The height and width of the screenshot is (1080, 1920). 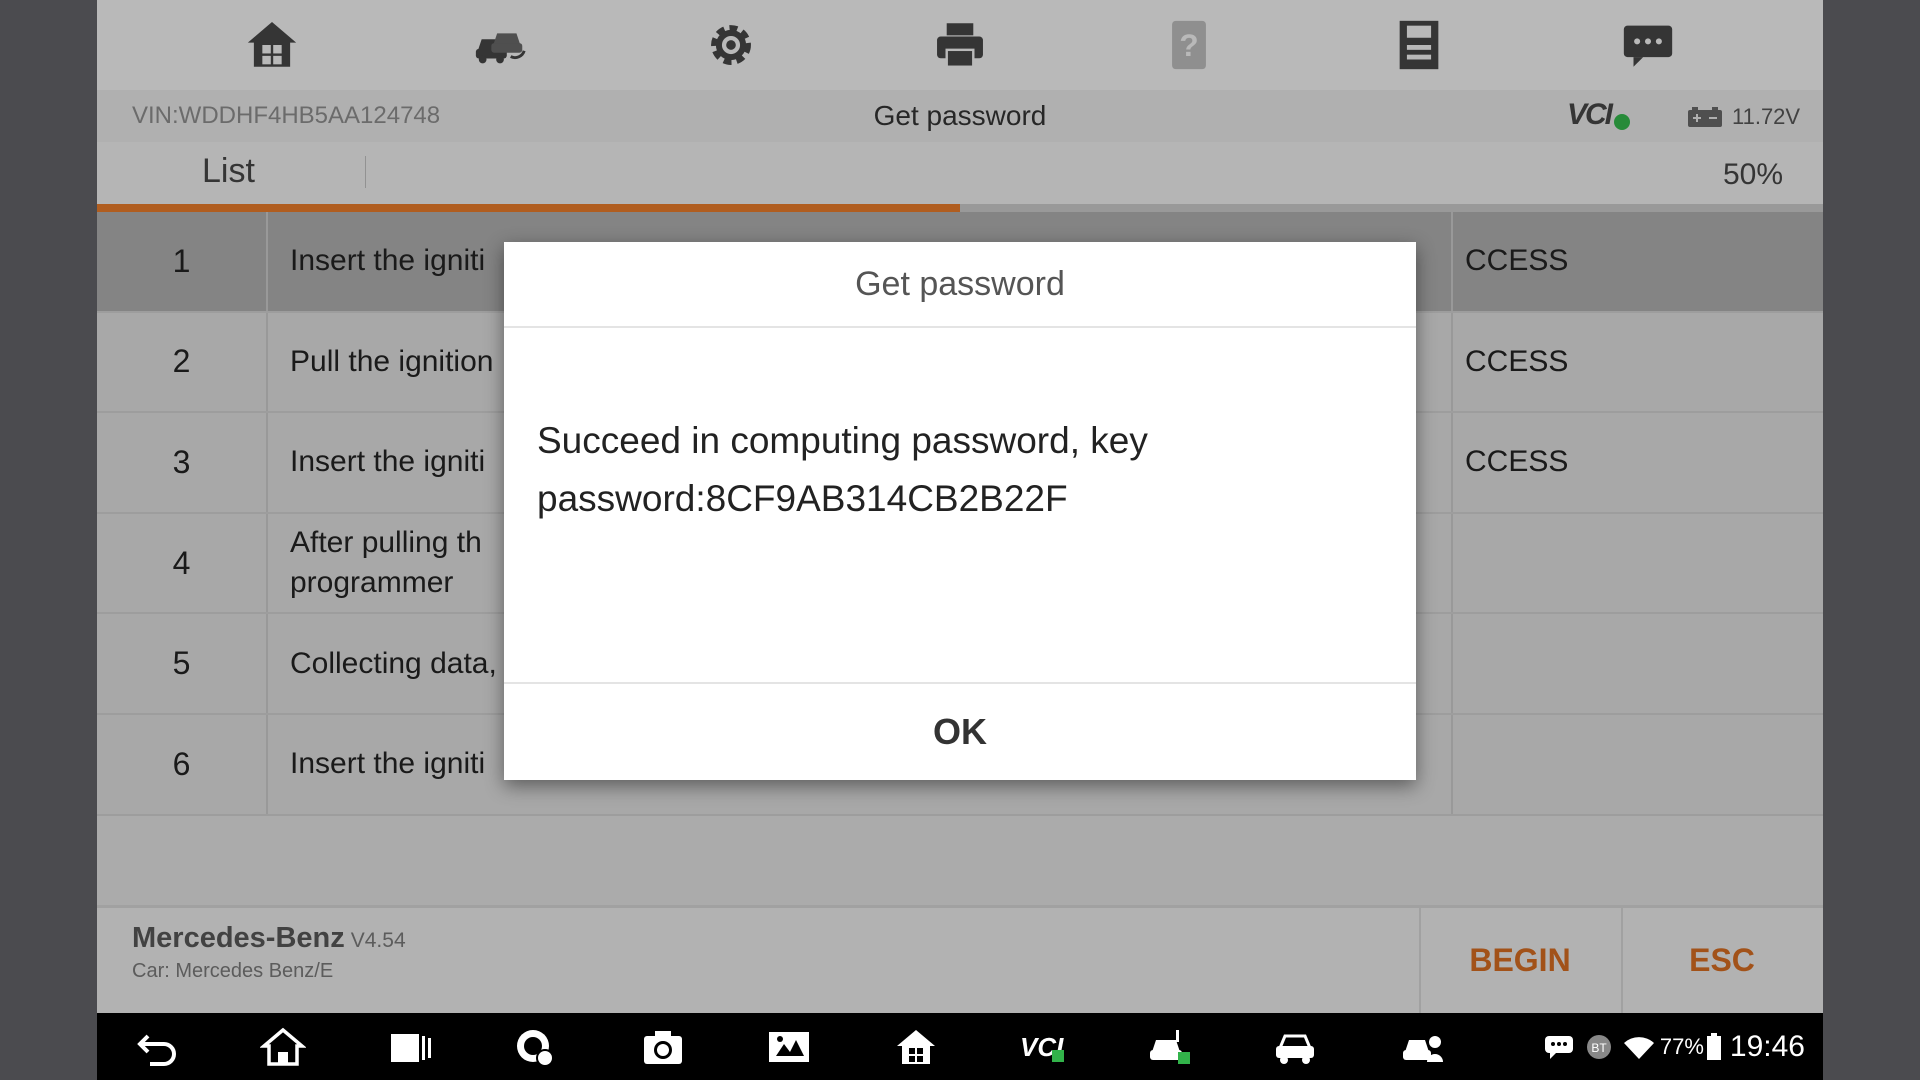 I want to click on battery-percent: 77%, so click(x=1681, y=1046).